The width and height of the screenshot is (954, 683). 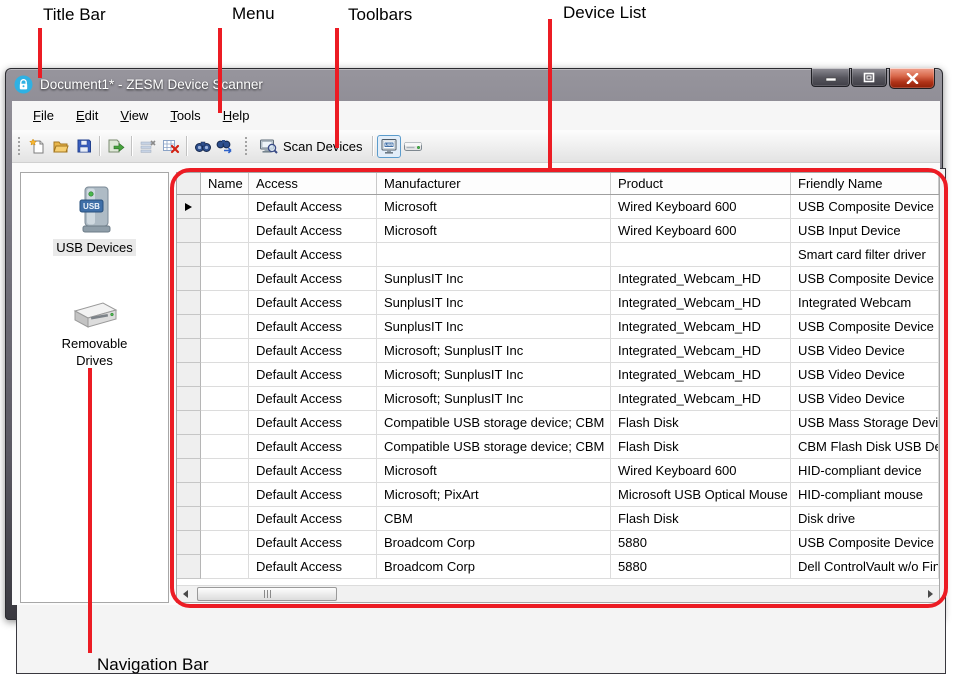 What do you see at coordinates (494, 495) in the screenshot?
I see `cell-manufacturer: Microsoft; PixArt` at bounding box center [494, 495].